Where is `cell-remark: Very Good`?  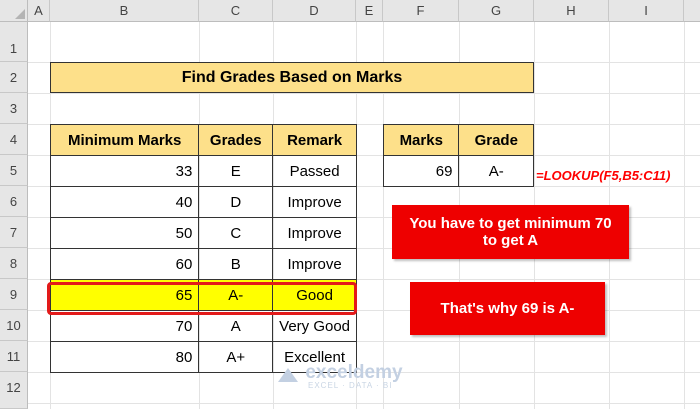
cell-remark: Very Good is located at coordinates (314, 326).